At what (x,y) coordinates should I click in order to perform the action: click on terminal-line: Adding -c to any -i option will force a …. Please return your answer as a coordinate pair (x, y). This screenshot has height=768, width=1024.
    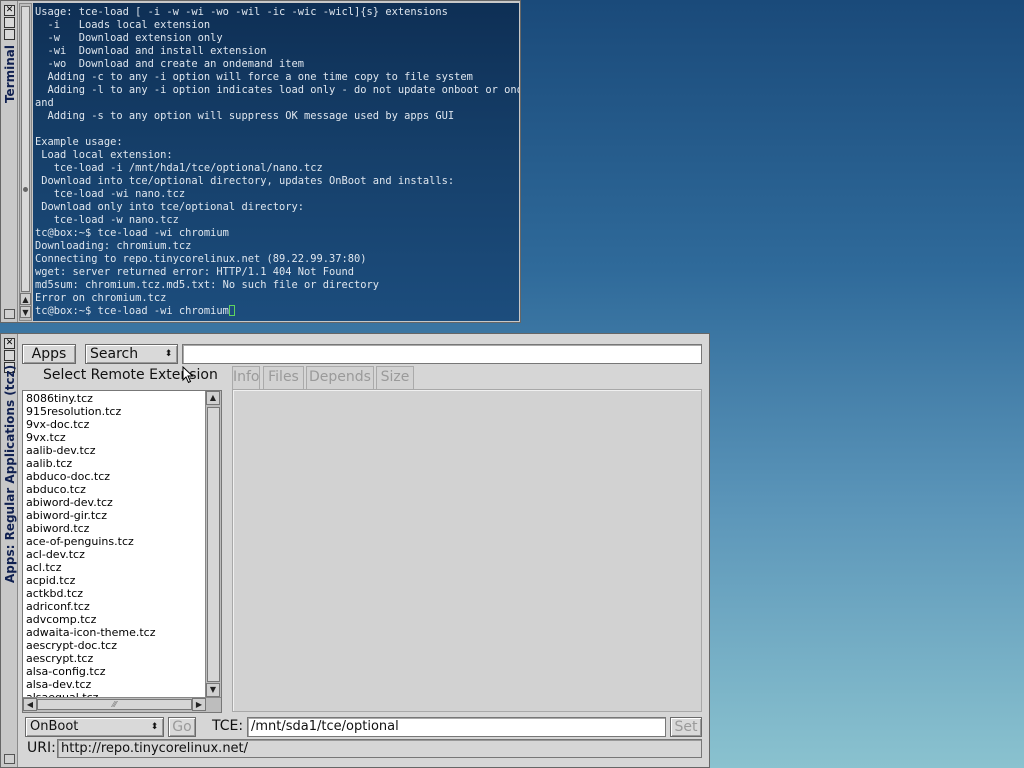
    Looking at the image, I should click on (254, 77).